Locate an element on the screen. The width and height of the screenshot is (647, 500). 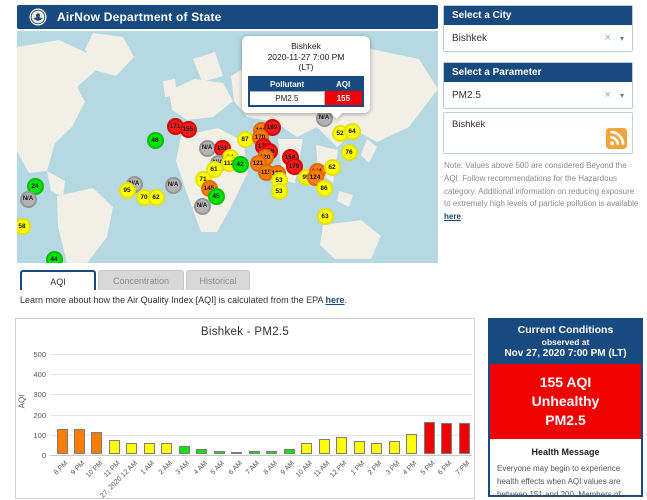
tooltip-table: Pollutant AQI PM2.5 155 is located at coordinates (306, 91).